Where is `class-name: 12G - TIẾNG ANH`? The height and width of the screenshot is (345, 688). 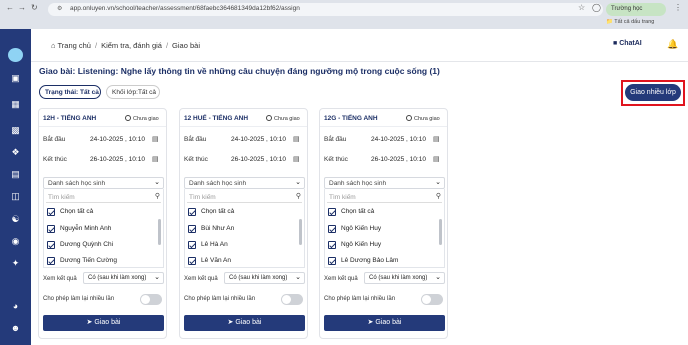 class-name: 12G - TIẾNG ANH is located at coordinates (351, 118).